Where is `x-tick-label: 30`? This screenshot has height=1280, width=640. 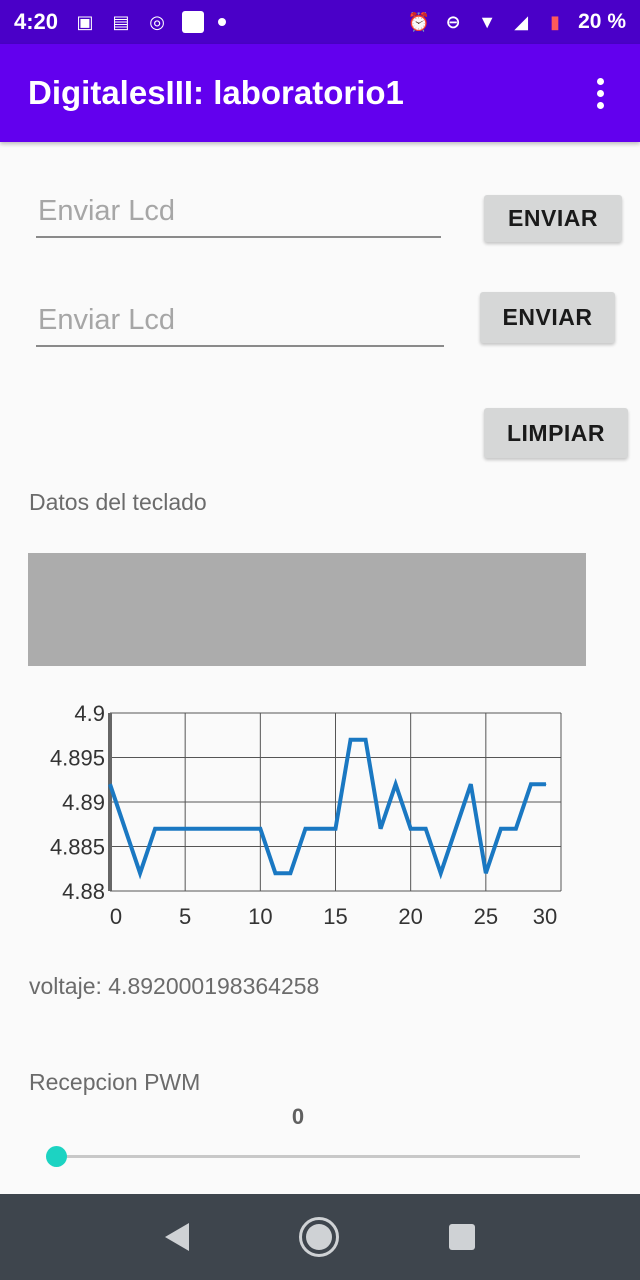
x-tick-label: 30 is located at coordinates (545, 916).